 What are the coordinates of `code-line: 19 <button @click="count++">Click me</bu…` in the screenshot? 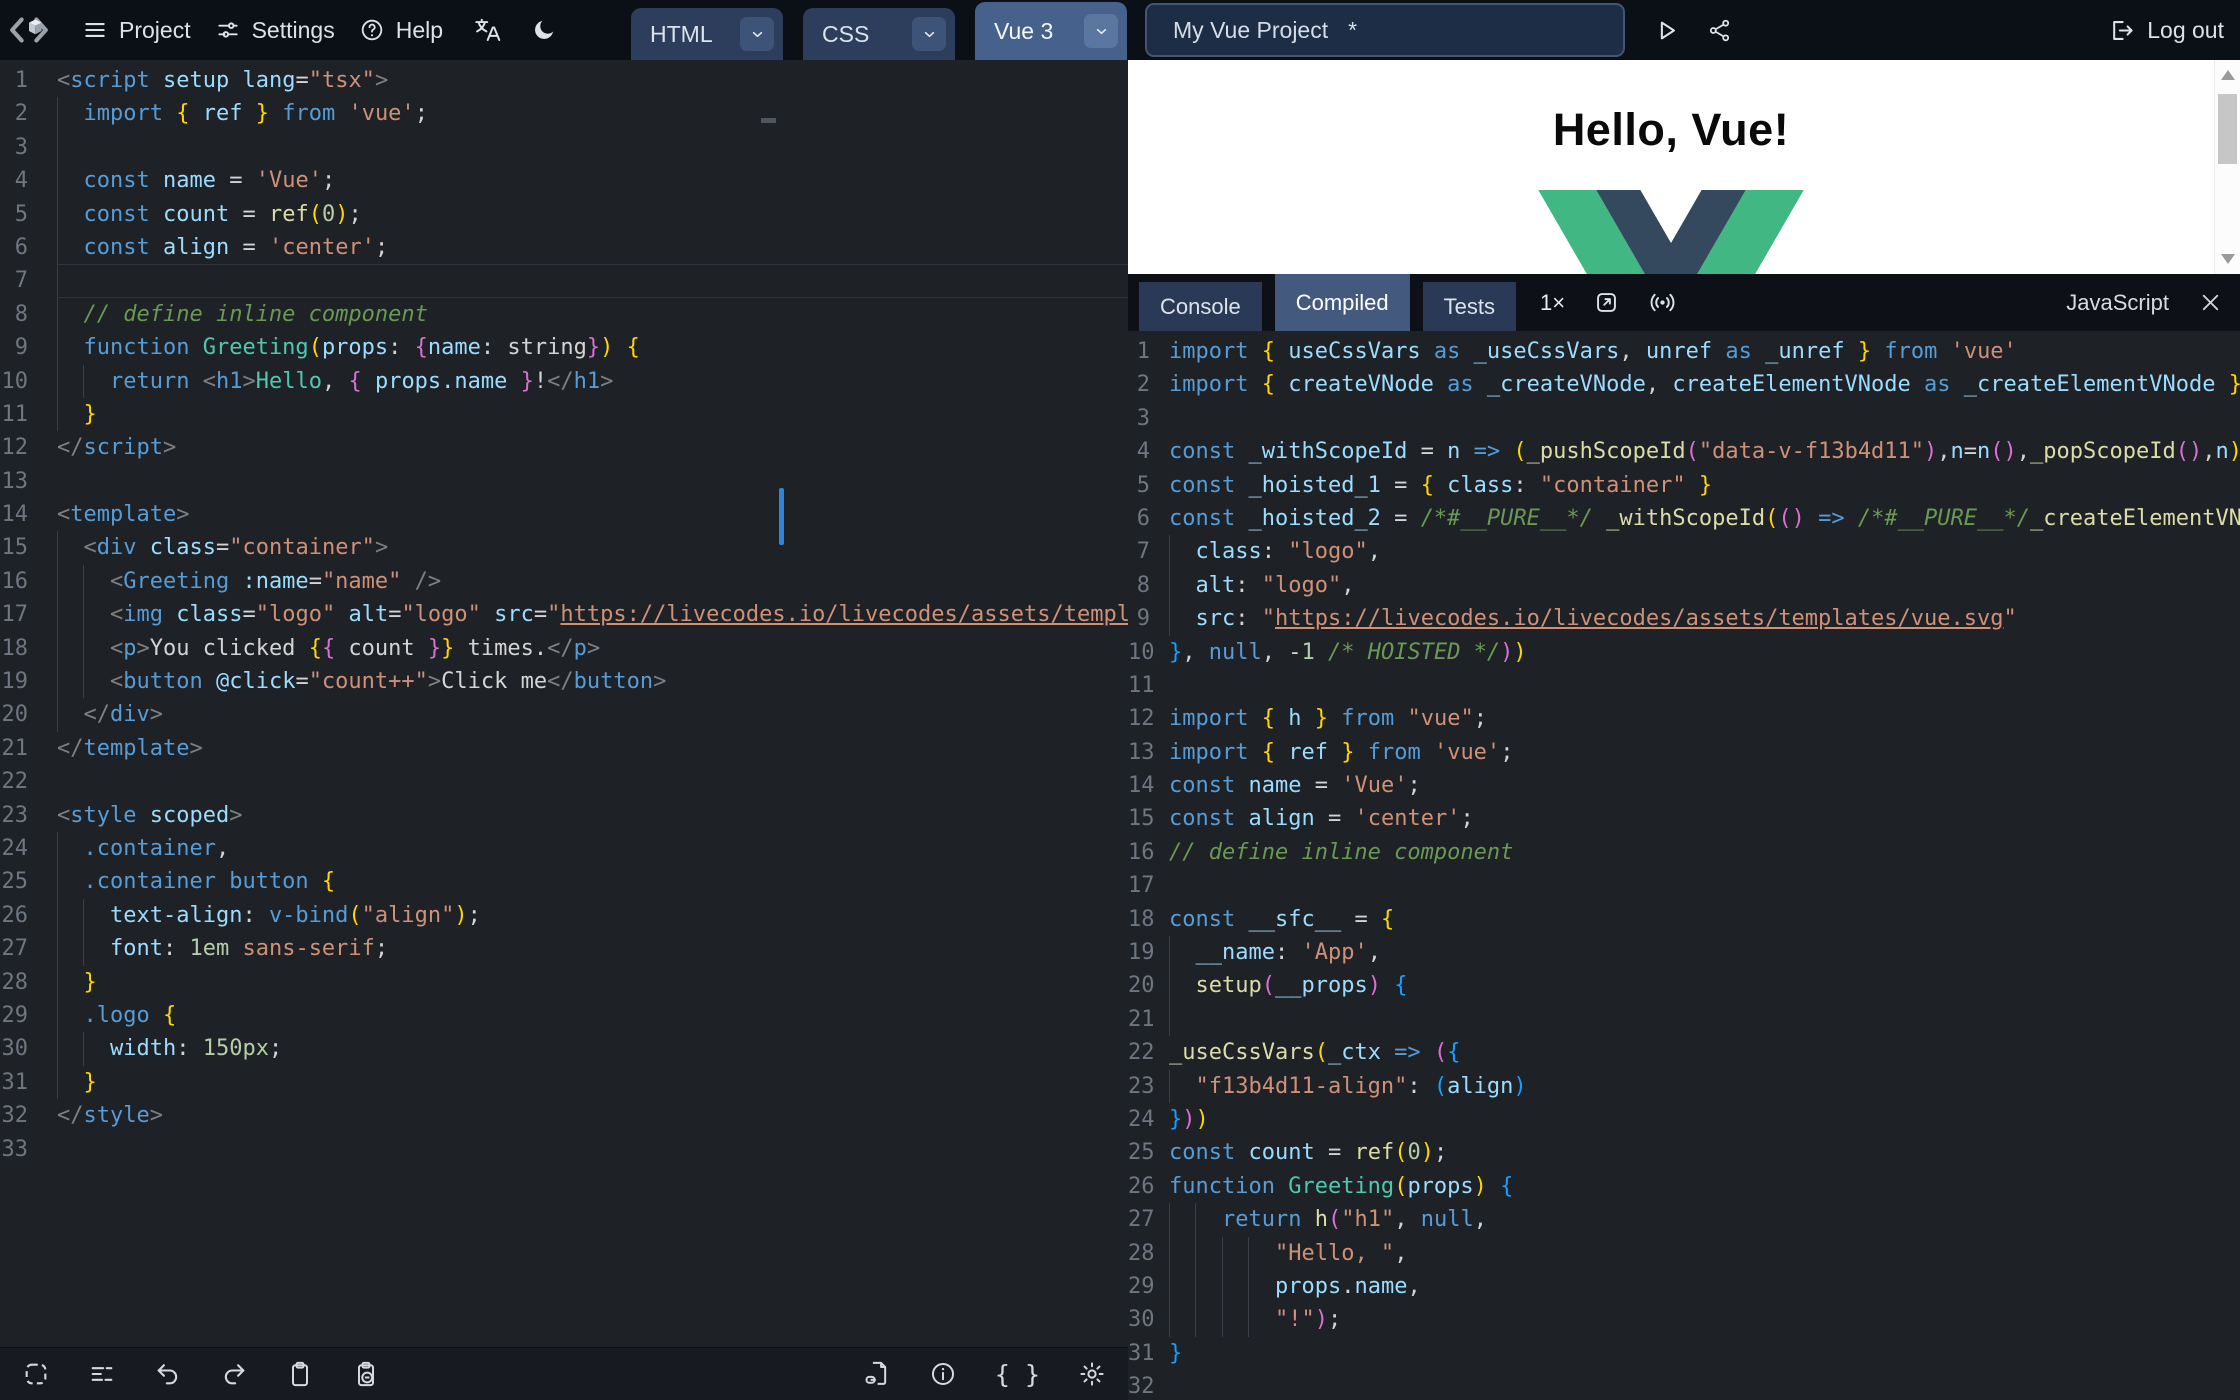 It's located at (564, 682).